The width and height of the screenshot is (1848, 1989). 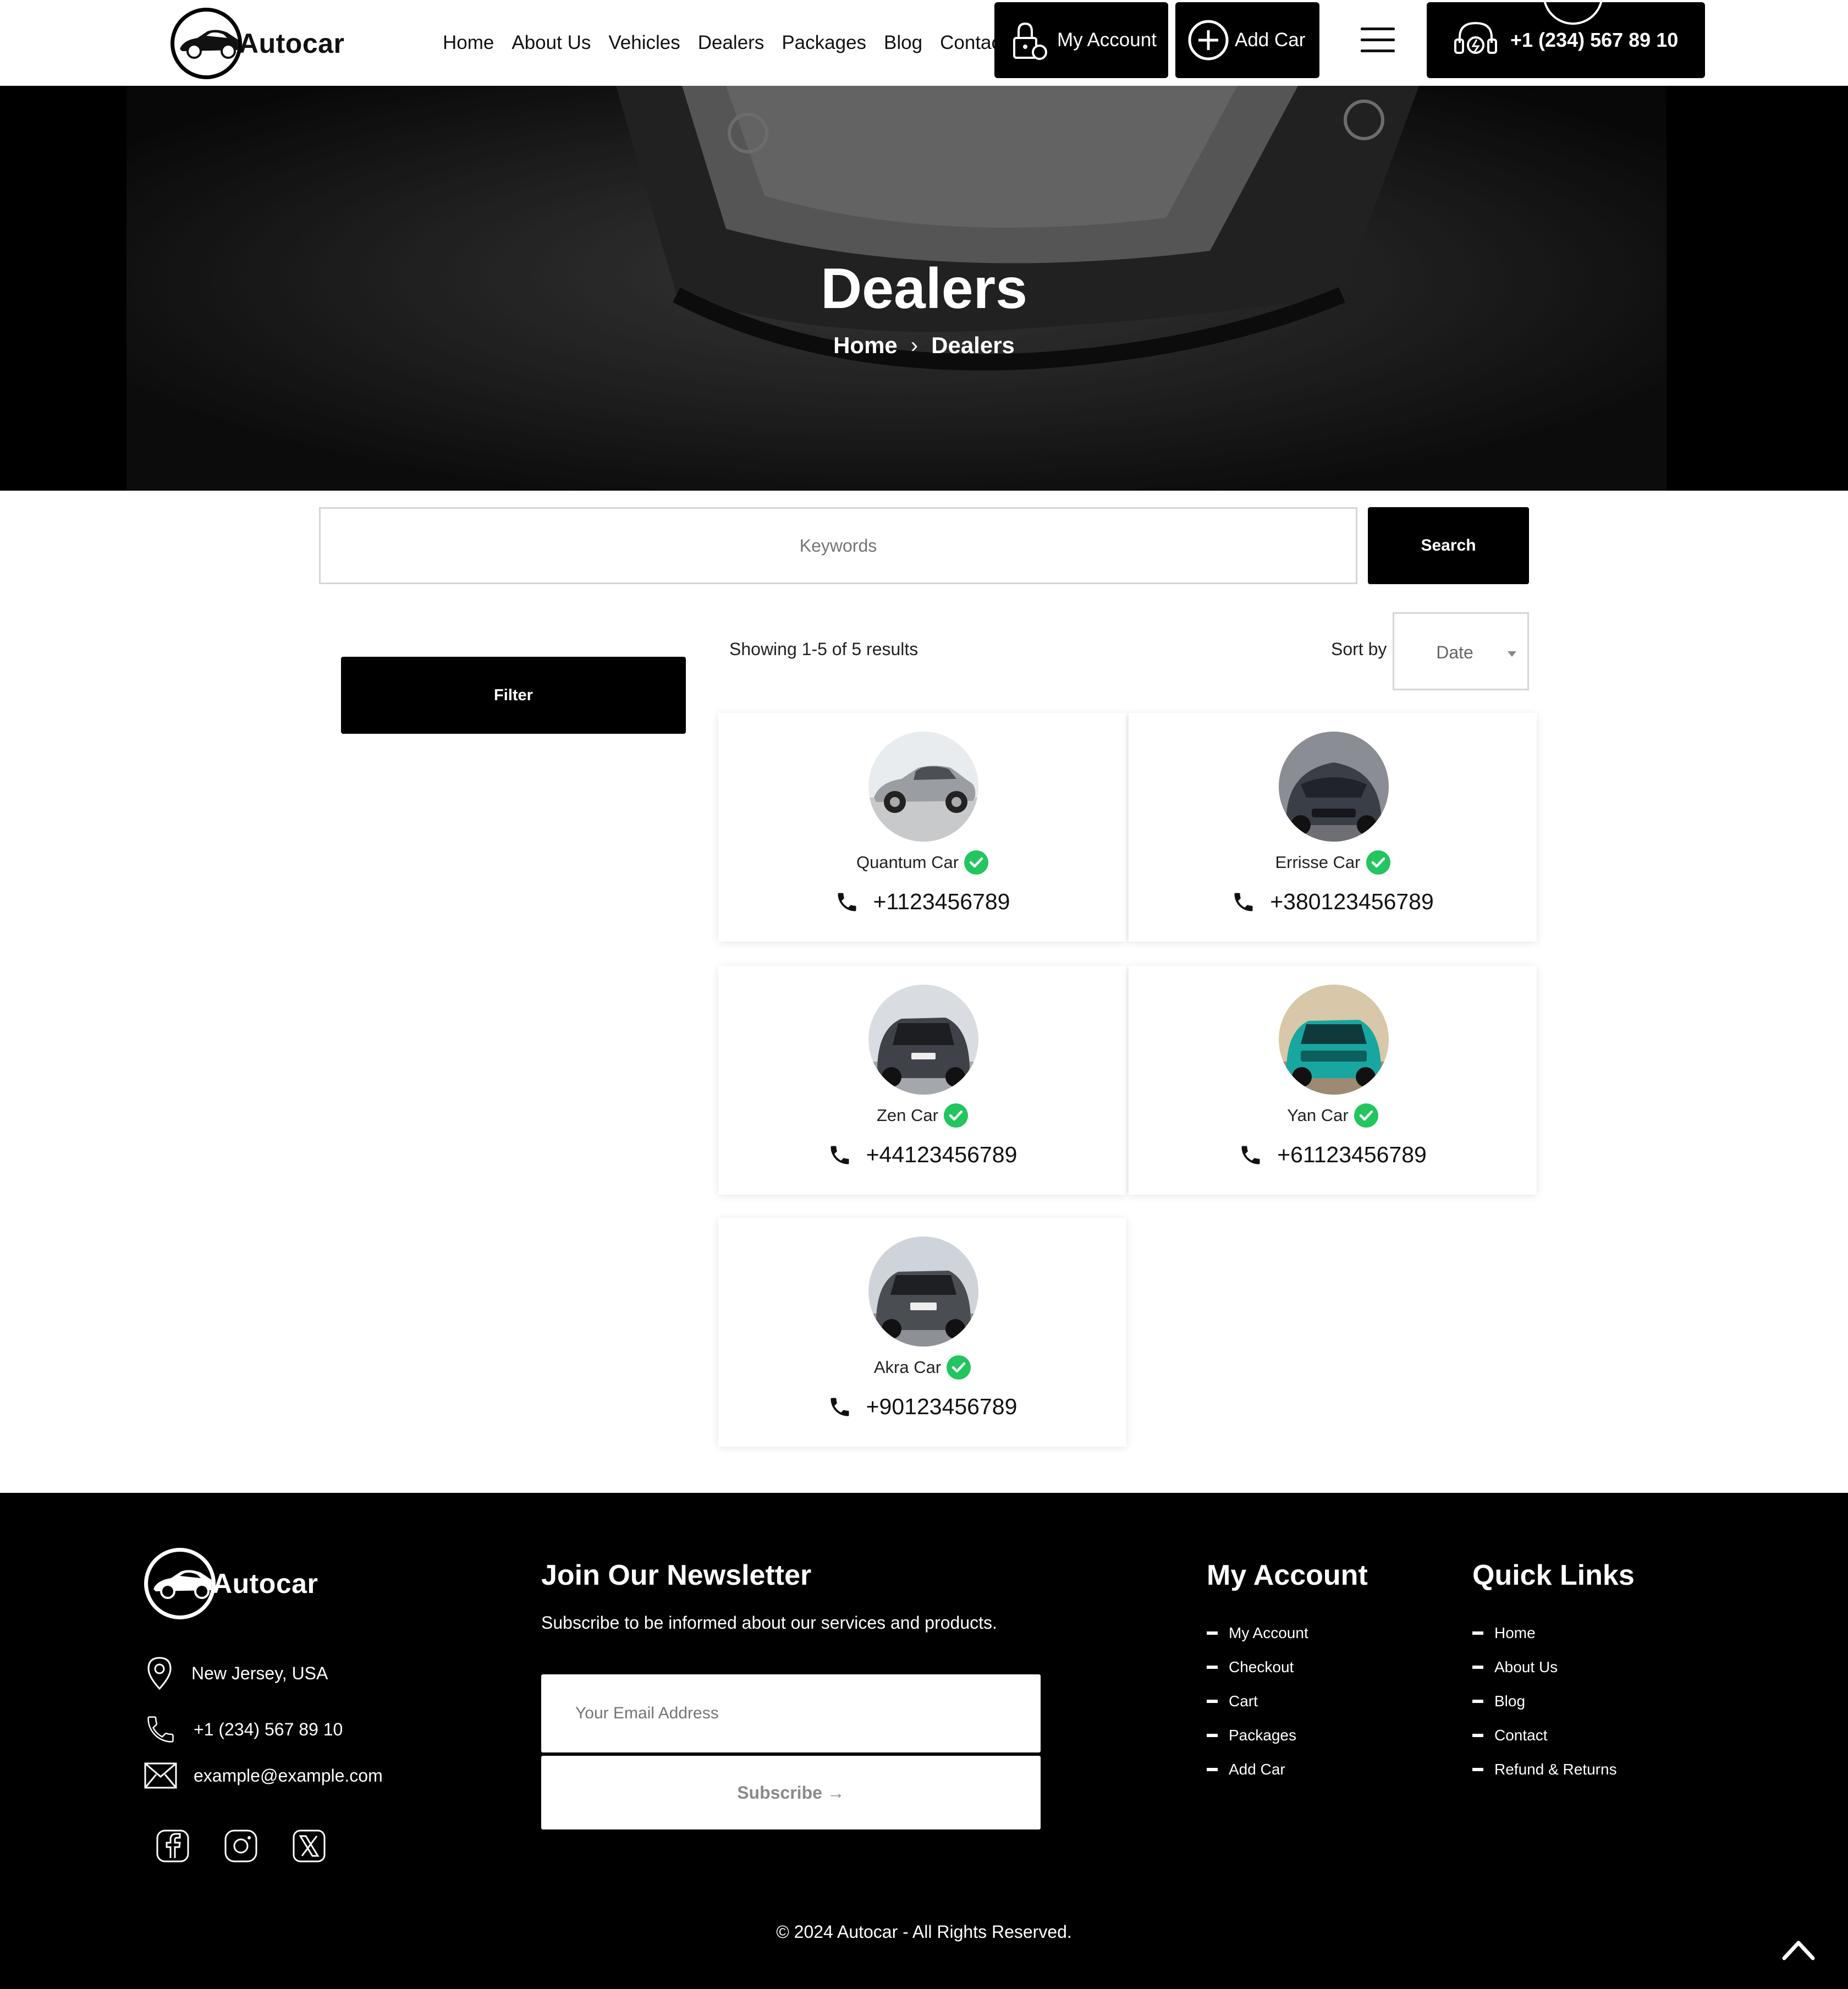 I want to click on dealer-phone-row: +44123456789, so click(x=922, y=1155).